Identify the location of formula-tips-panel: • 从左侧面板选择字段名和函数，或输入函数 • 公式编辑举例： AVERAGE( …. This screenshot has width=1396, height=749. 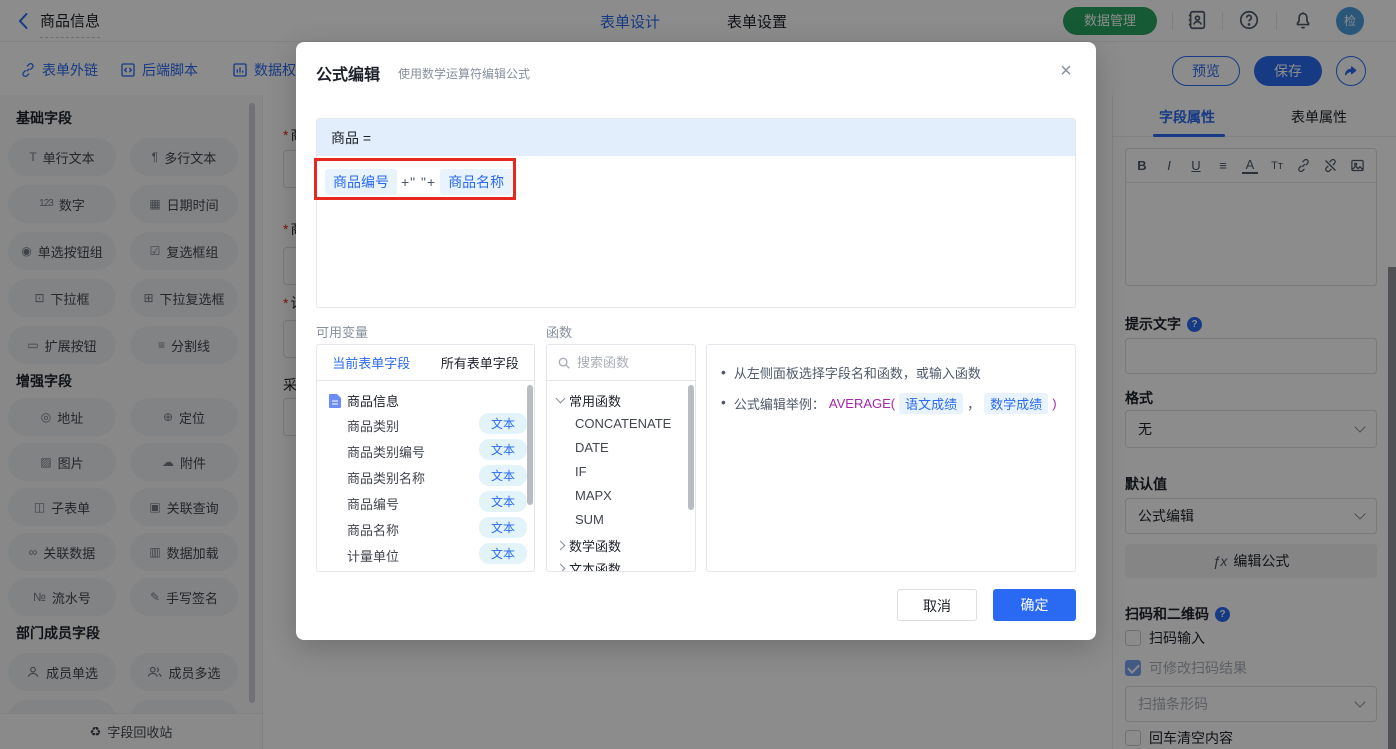
(891, 458).